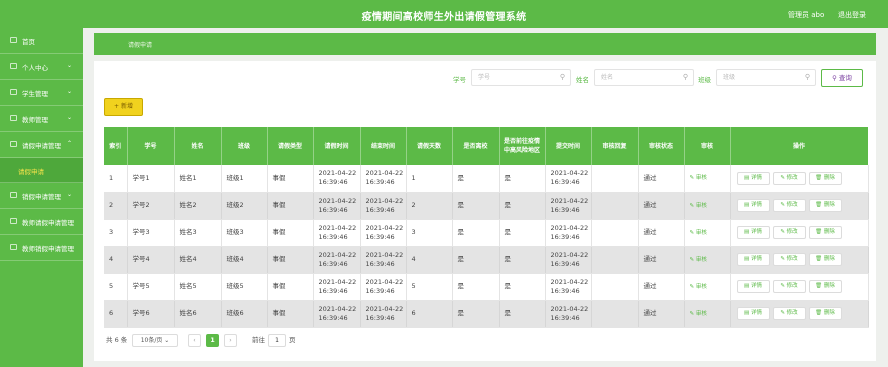  What do you see at coordinates (123, 107) in the screenshot?
I see `add-button: + 新增` at bounding box center [123, 107].